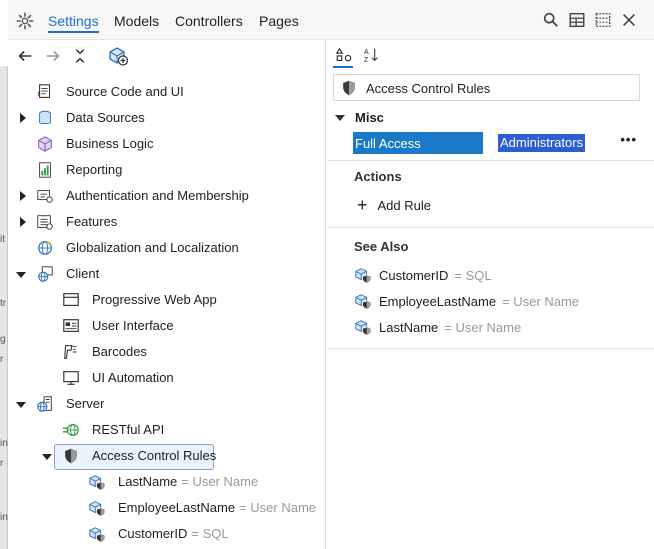 Image resolution: width=654 pixels, height=549 pixels. What do you see at coordinates (45, 117) in the screenshot?
I see `database-icon` at bounding box center [45, 117].